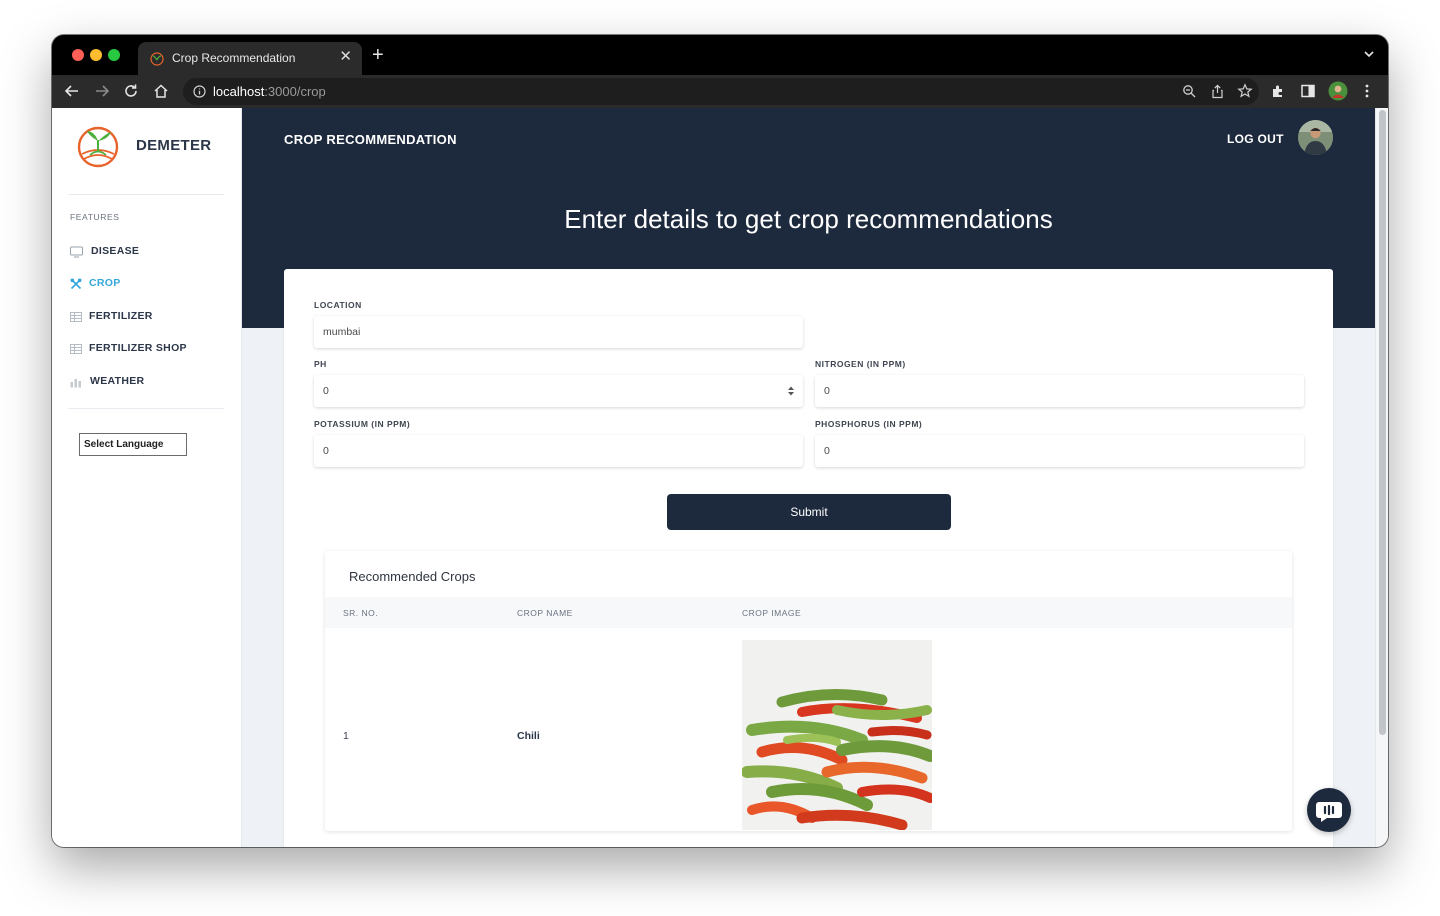  I want to click on close-window-button, so click(78, 55).